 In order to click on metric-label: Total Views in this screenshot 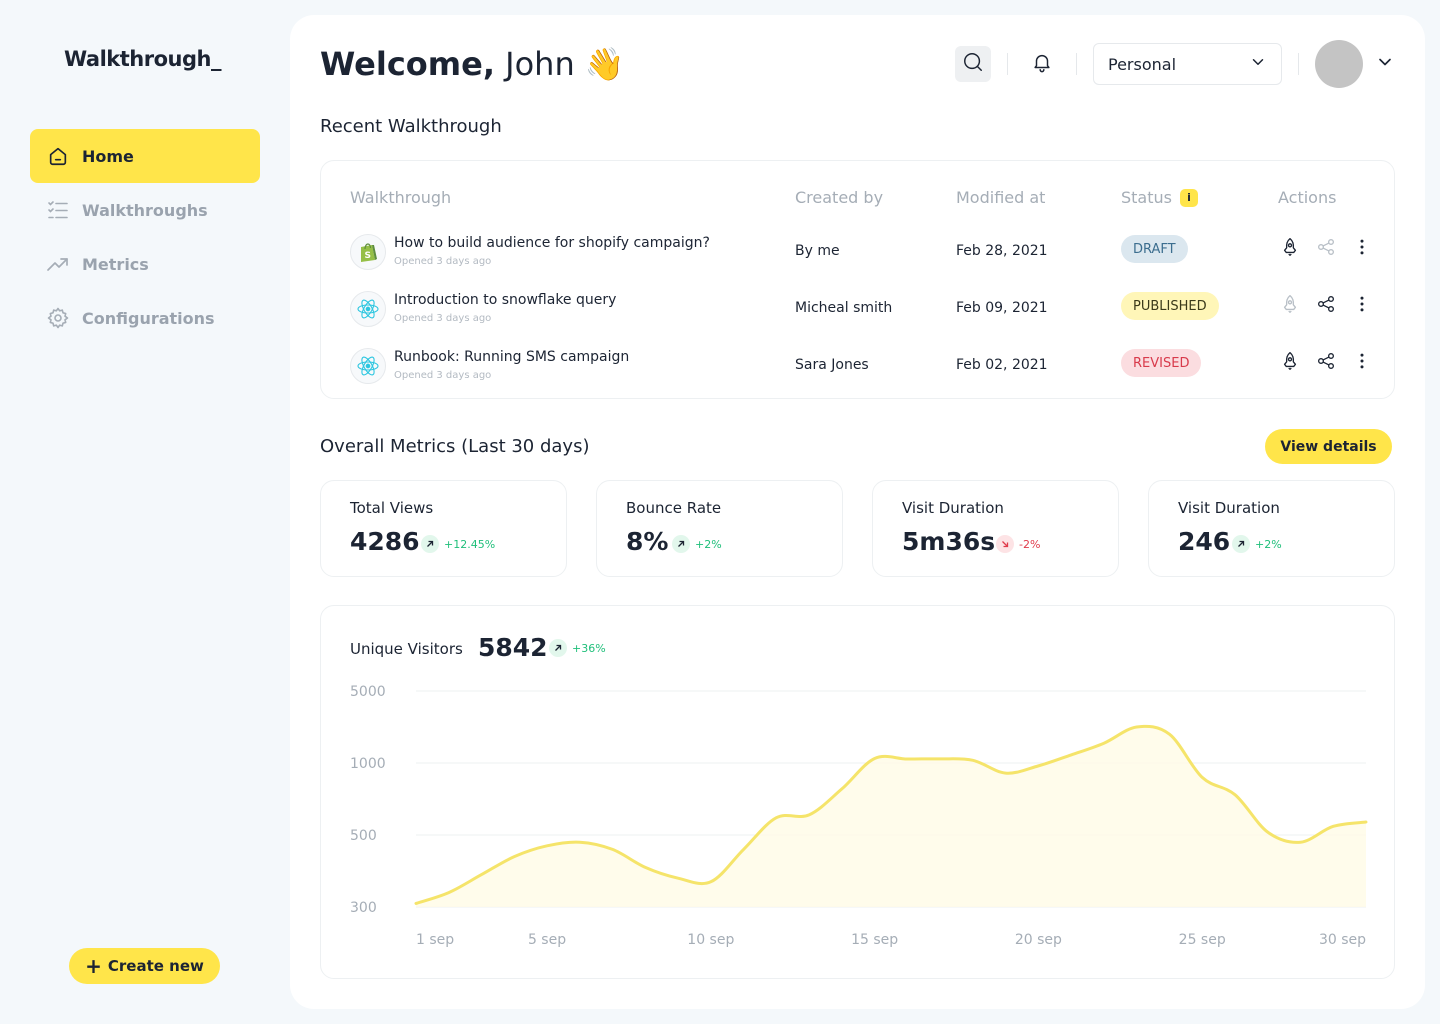, I will do `click(392, 508)`.